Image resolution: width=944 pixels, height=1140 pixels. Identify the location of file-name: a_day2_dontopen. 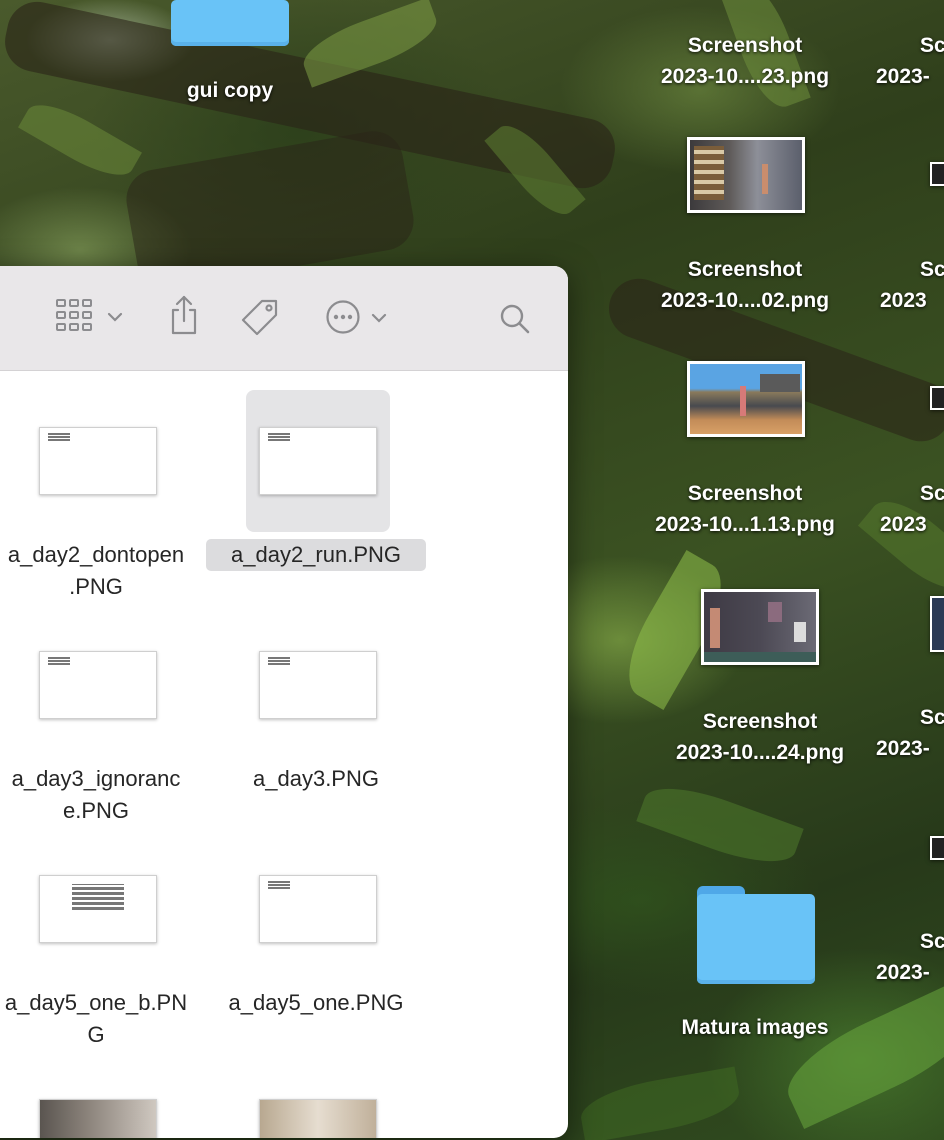
(96, 554).